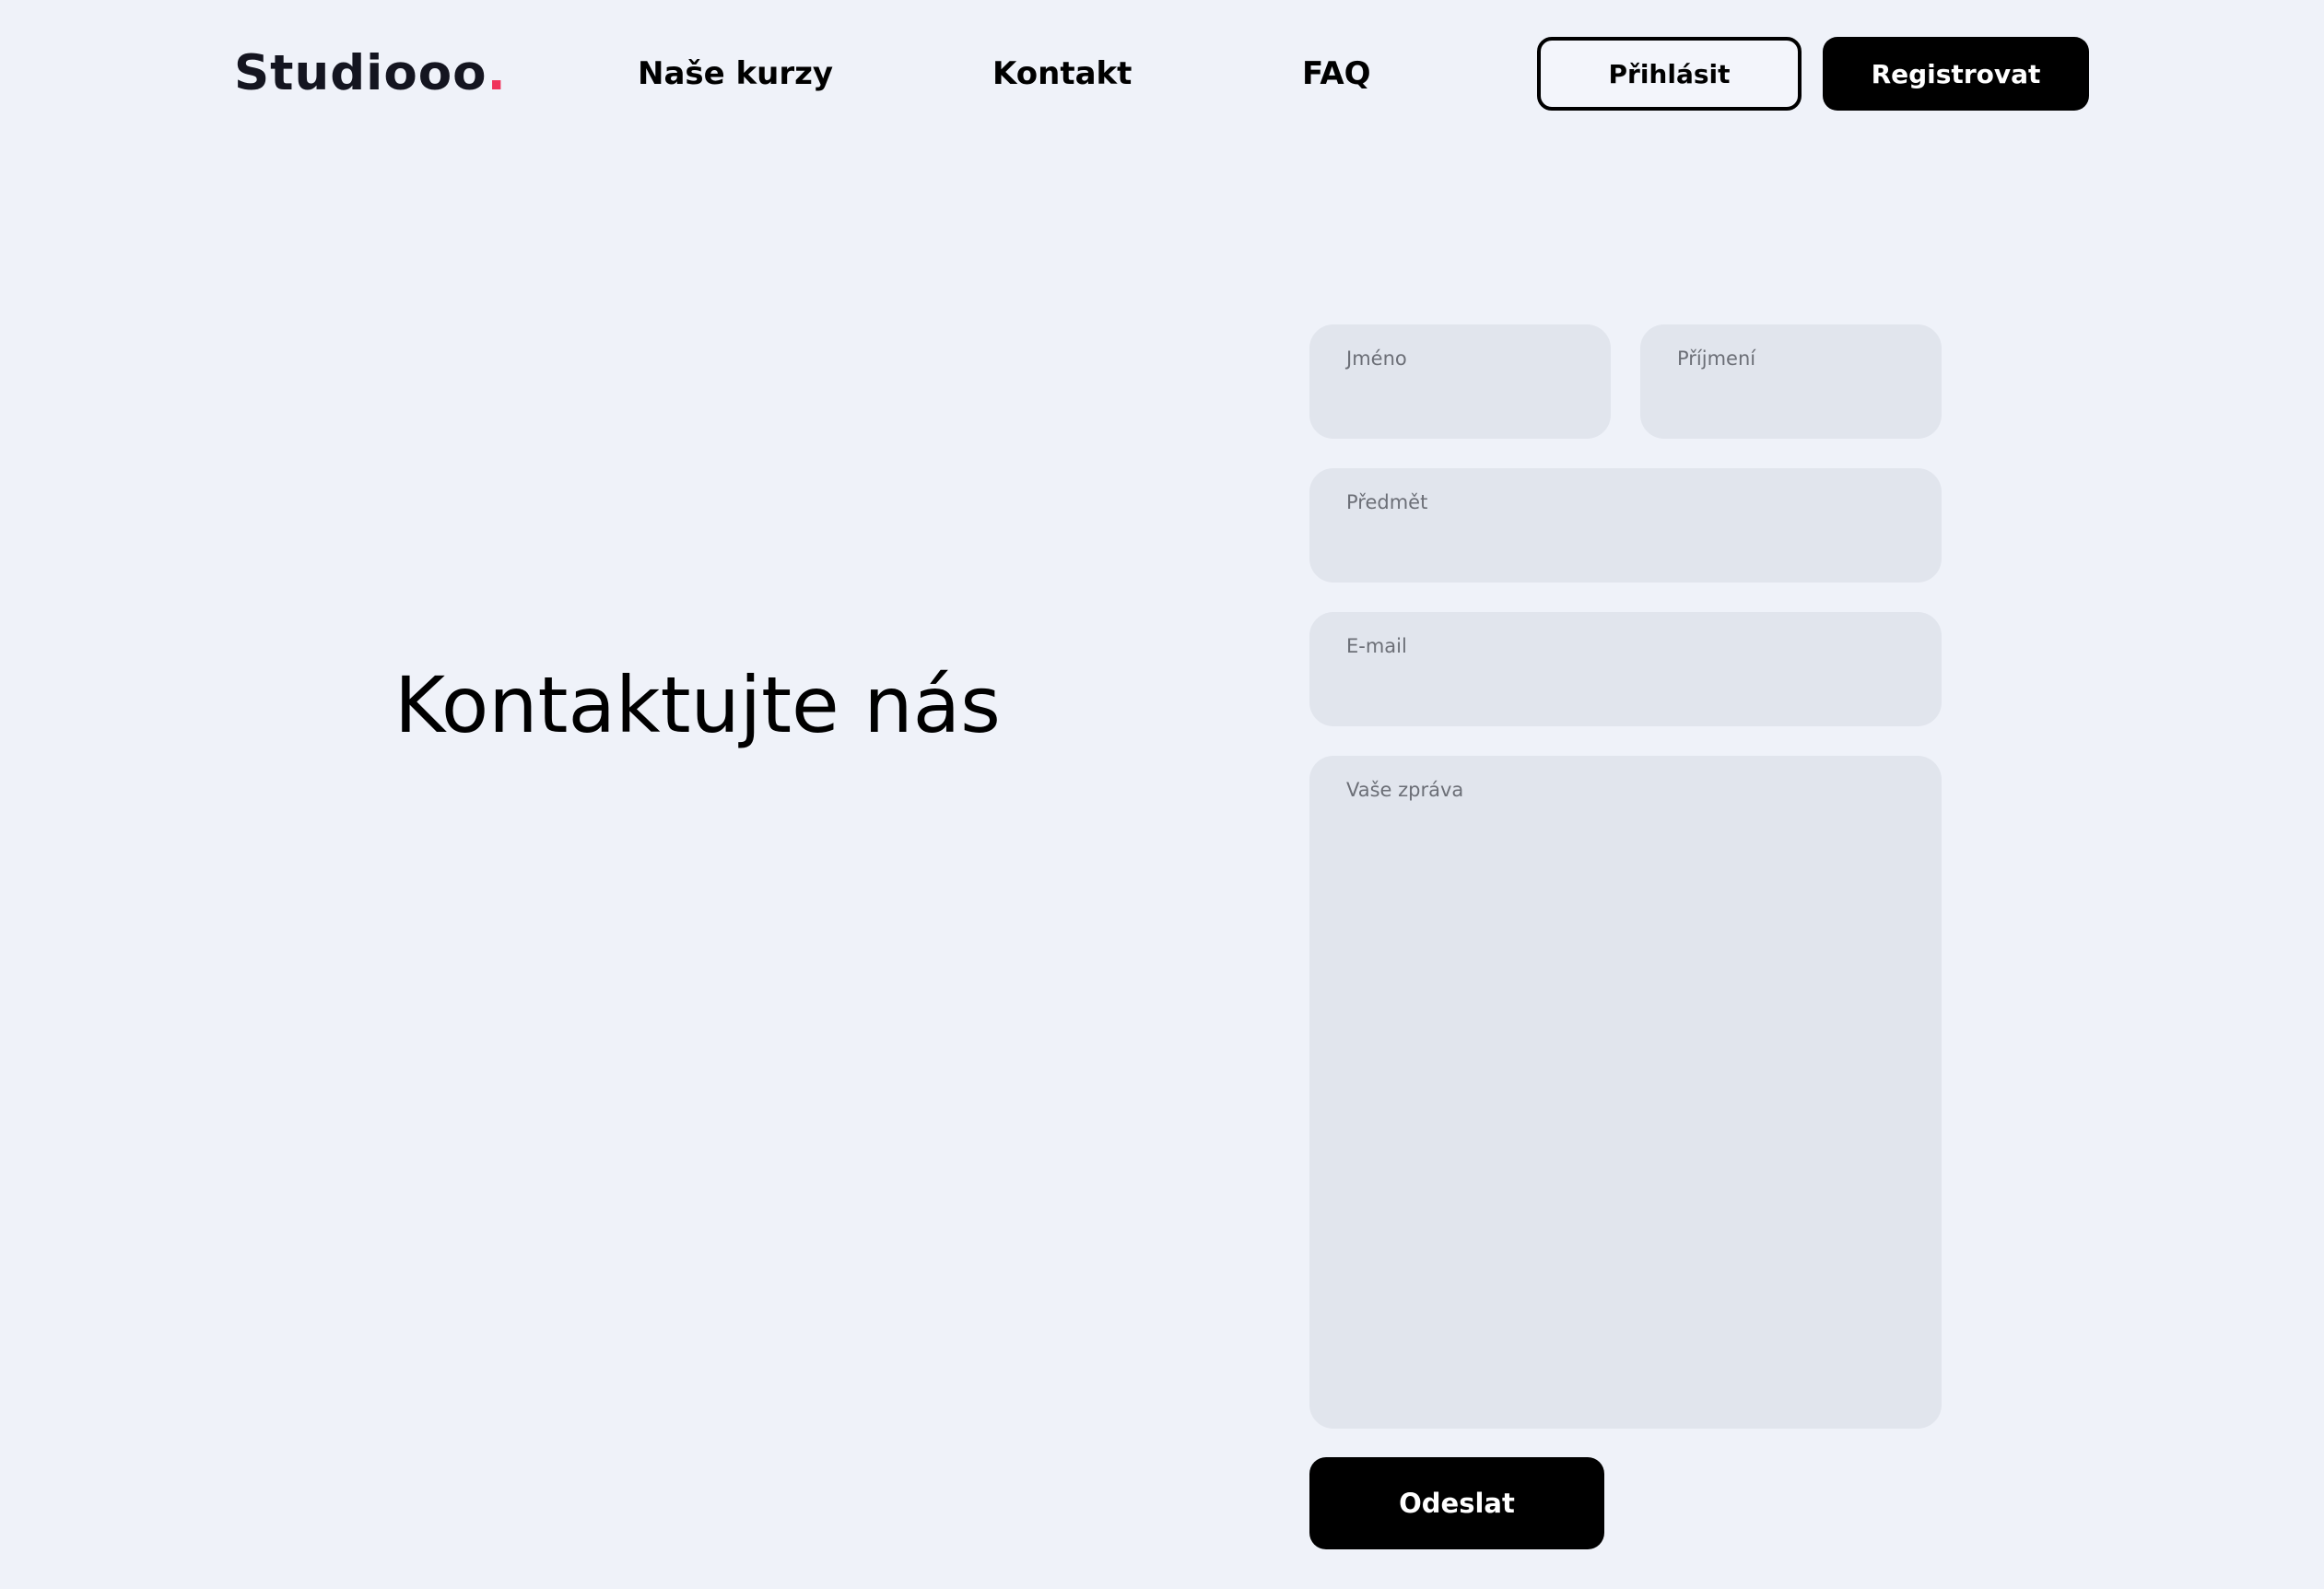  I want to click on submit-button: Odeslat, so click(1456, 1503).